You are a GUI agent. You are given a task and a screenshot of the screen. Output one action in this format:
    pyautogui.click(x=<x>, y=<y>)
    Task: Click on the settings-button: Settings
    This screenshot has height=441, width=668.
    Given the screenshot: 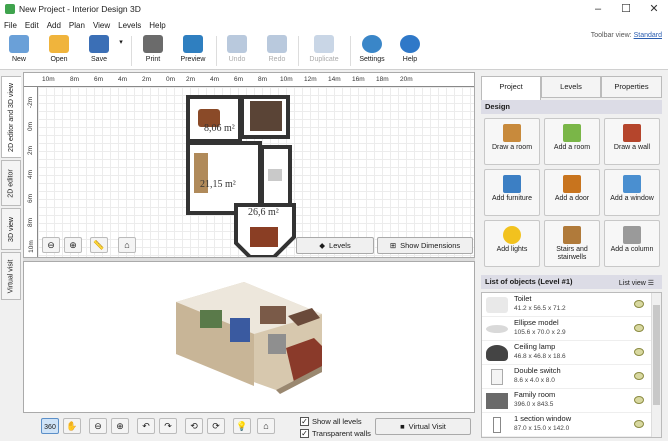 What is the action you would take?
    pyautogui.click(x=372, y=51)
    